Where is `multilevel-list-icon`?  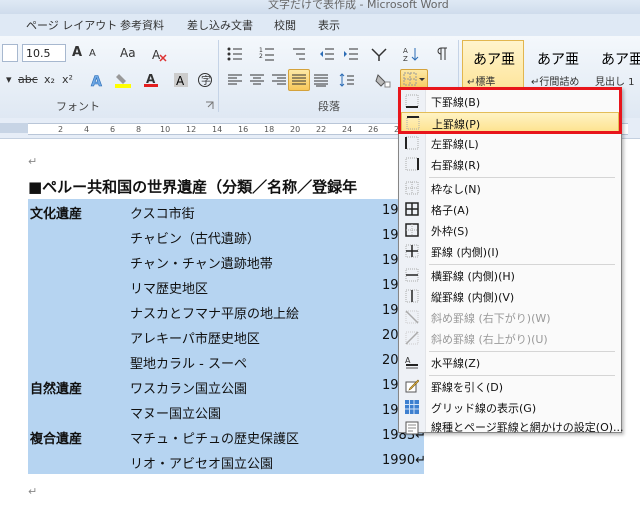
multilevel-list-icon is located at coordinates (299, 54).